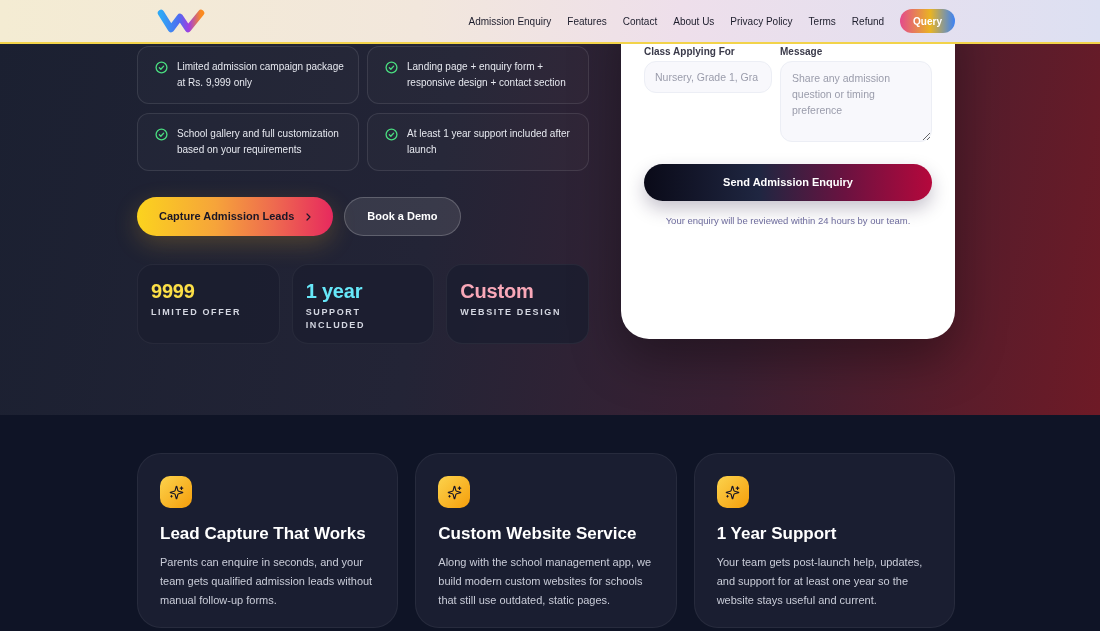  I want to click on highlight-text: School gallery and full customization based on your requirements, so click(258, 142).